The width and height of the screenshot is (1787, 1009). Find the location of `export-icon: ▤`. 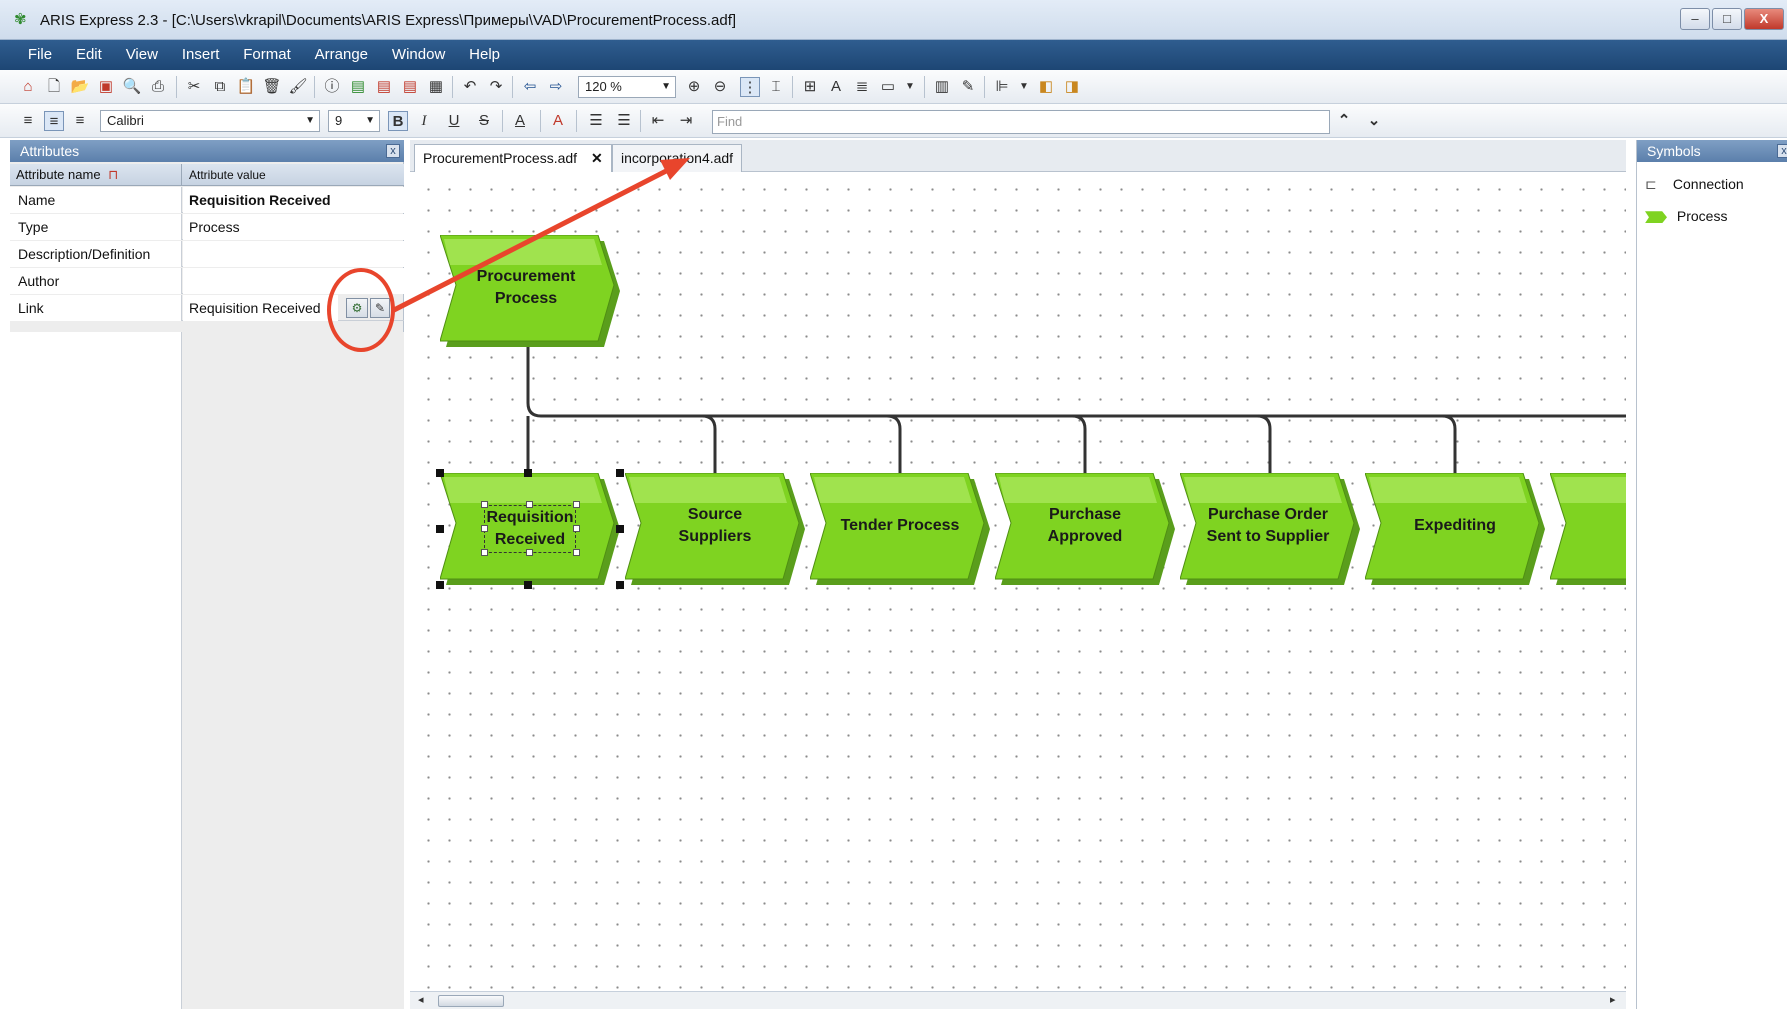

export-icon: ▤ is located at coordinates (358, 87).